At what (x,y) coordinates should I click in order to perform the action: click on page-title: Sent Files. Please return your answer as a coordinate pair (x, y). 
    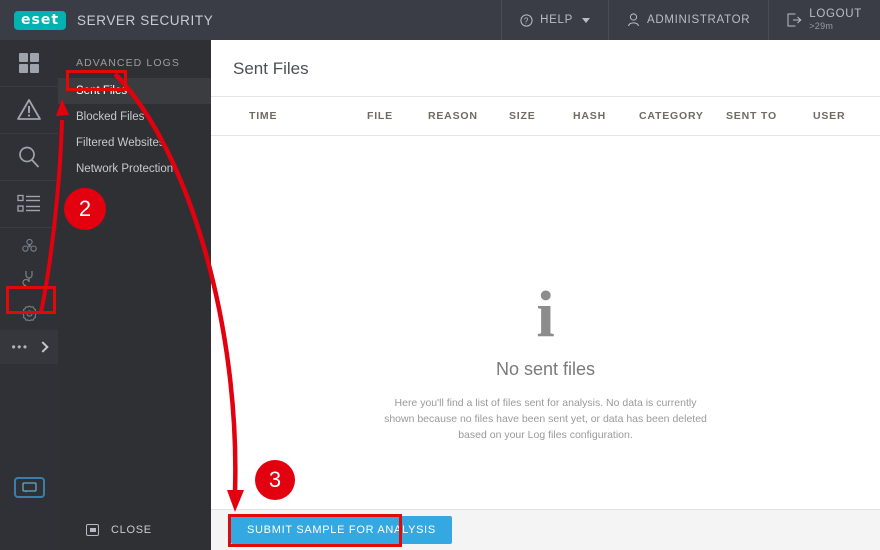
    Looking at the image, I should click on (271, 68).